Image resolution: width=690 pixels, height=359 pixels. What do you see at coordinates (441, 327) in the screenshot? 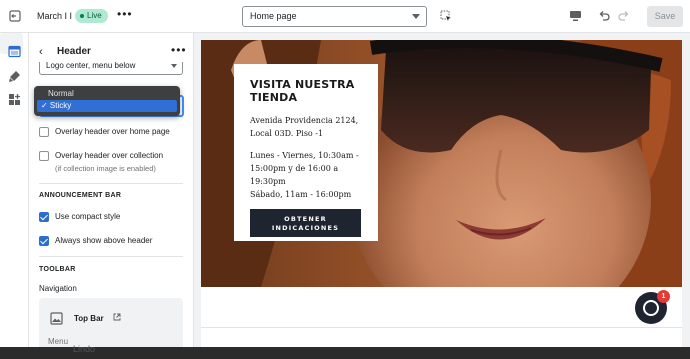
I see `preview-divider` at bounding box center [441, 327].